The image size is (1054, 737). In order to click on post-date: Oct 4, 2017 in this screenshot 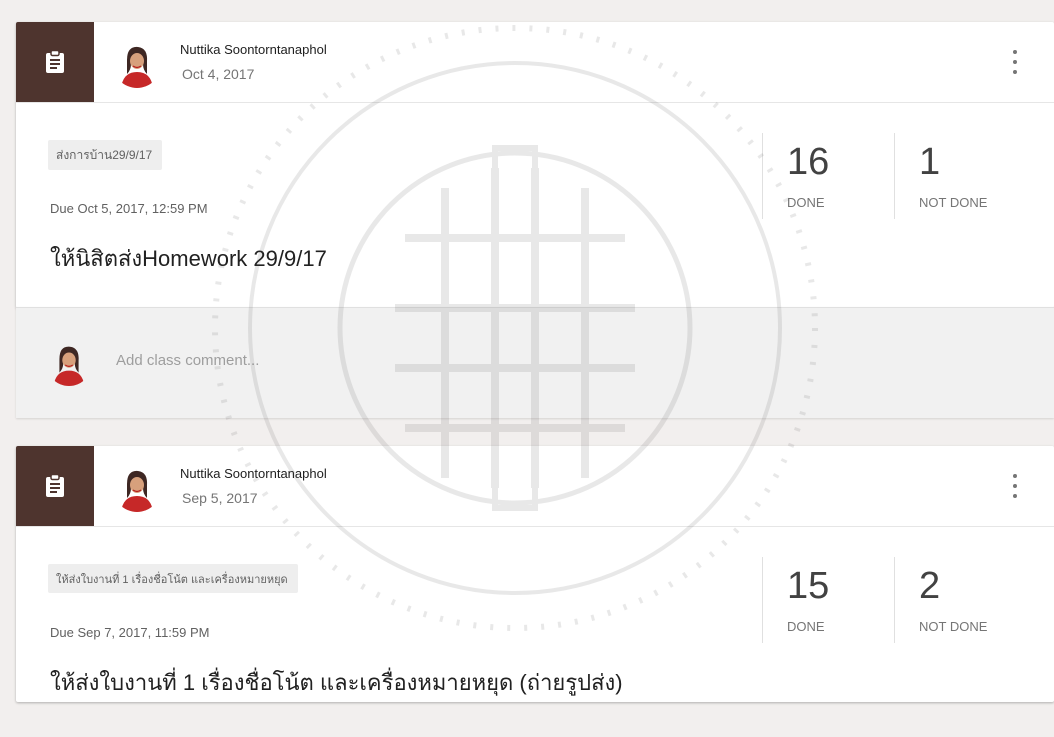, I will do `click(218, 74)`.